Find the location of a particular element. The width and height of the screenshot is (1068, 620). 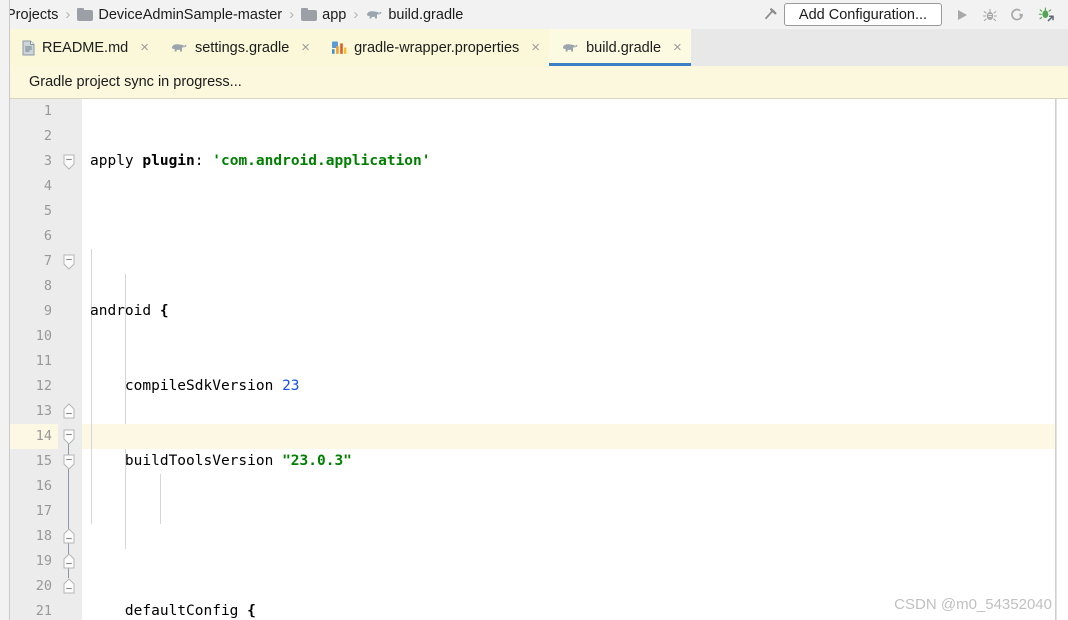

tab-label: gradle-wrapper.properties is located at coordinates (437, 47).